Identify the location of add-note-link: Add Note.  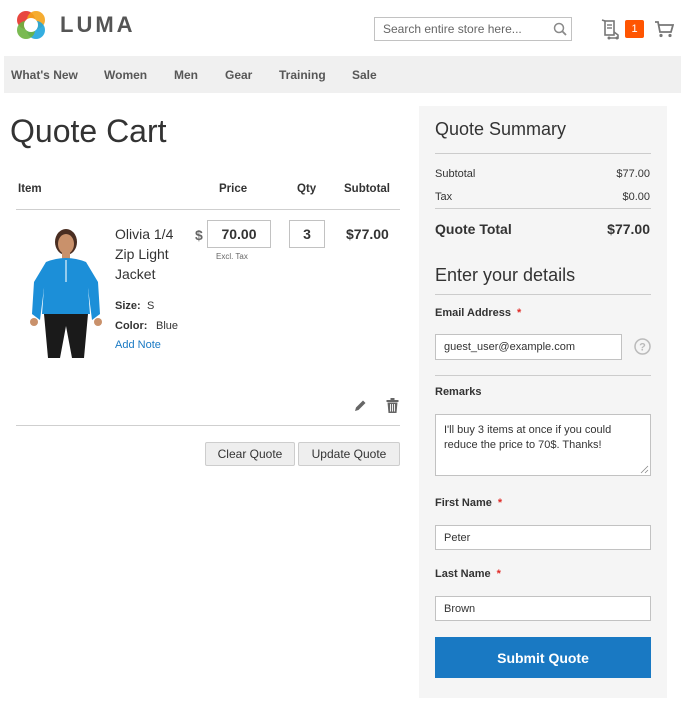
(138, 345).